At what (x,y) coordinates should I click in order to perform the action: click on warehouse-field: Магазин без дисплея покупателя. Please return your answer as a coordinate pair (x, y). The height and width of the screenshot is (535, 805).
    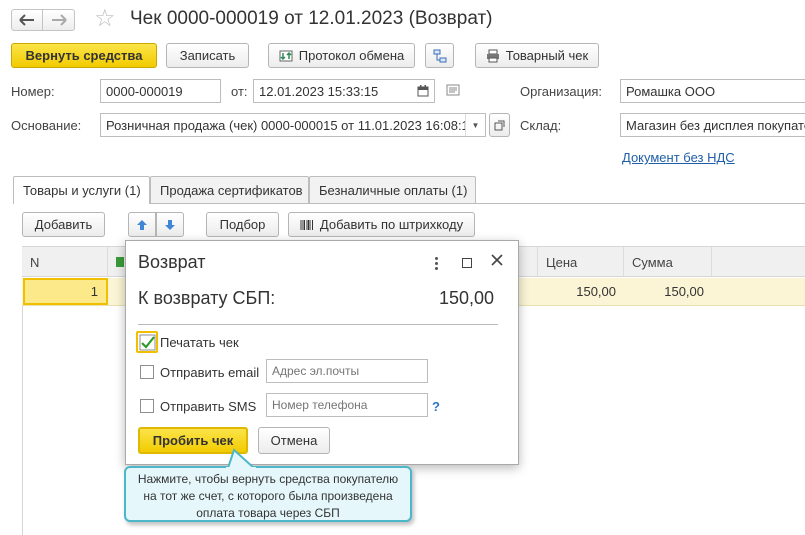
    Looking at the image, I should click on (712, 125).